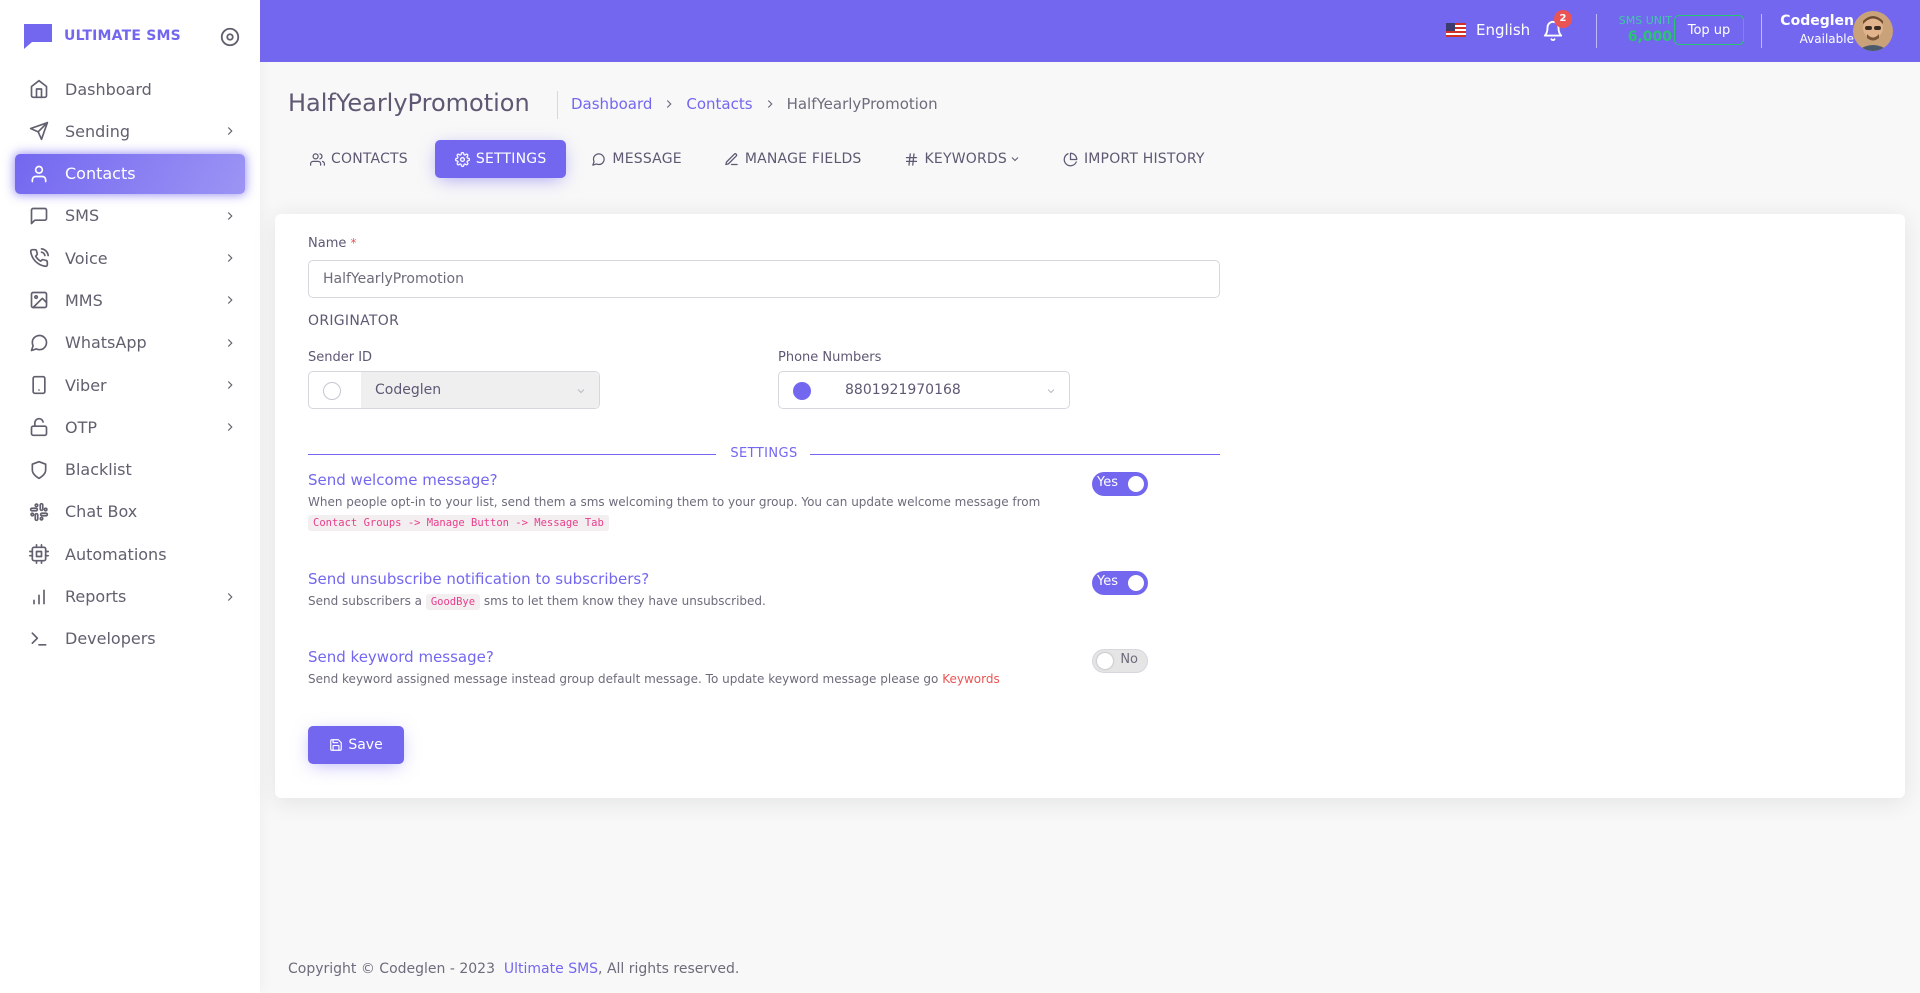 The height and width of the screenshot is (993, 1920). Describe the element at coordinates (830, 357) in the screenshot. I see `phone-numbers-label: Phone Numbers` at that location.